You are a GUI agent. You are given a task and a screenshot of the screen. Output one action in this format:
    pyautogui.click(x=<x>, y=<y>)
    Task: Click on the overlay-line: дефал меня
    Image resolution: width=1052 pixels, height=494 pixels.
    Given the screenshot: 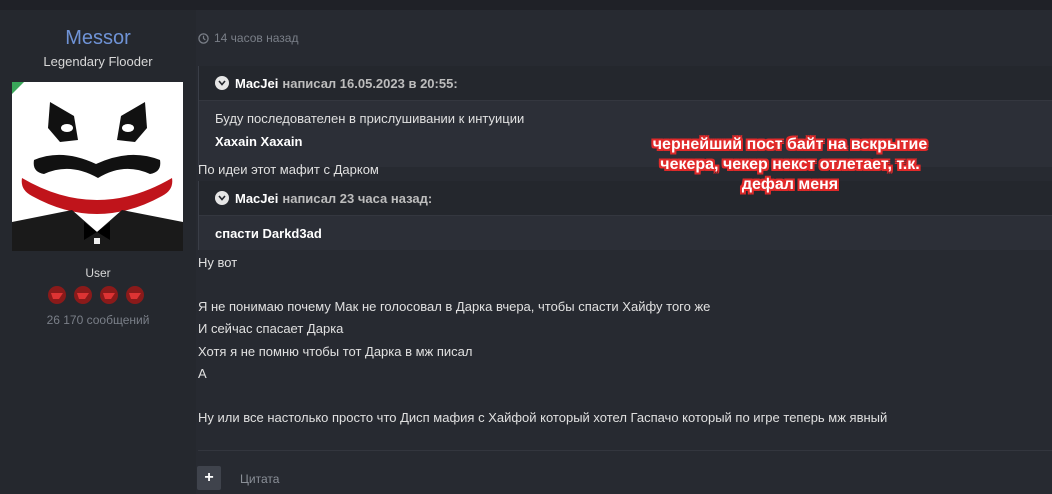 What is the action you would take?
    pyautogui.click(x=790, y=184)
    